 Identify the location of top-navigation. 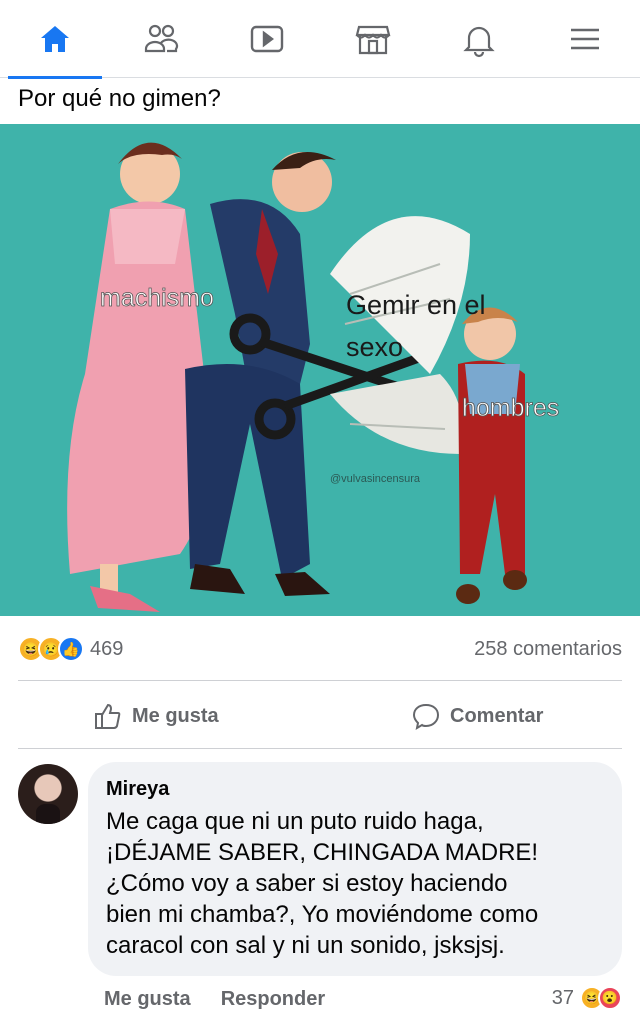
(320, 39).